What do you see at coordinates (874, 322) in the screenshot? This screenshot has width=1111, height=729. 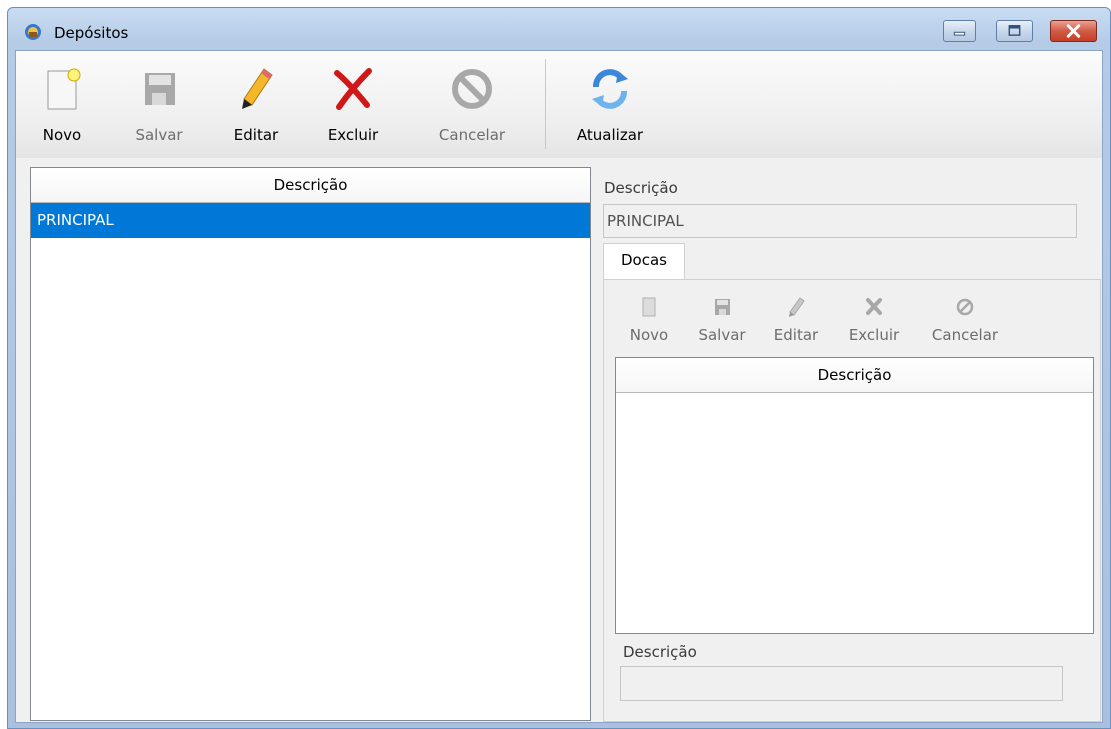 I see `docas-excluir-button: Excluir` at bounding box center [874, 322].